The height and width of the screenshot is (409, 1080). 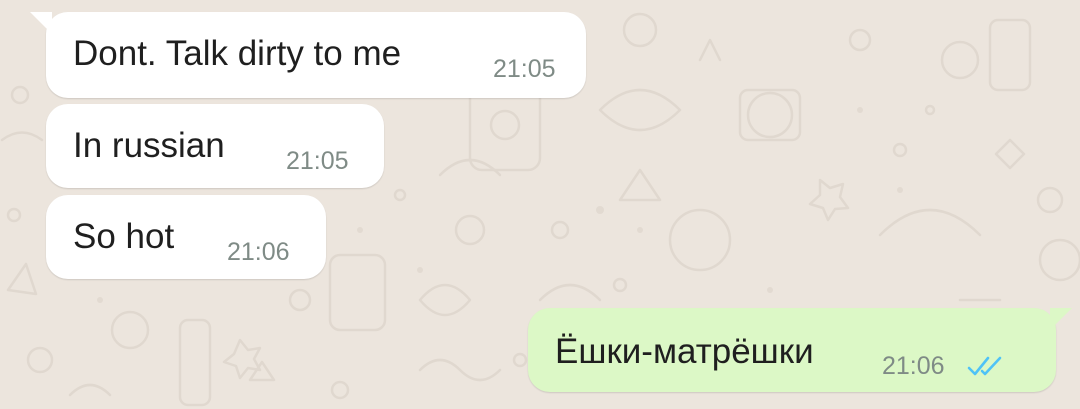 I want to click on message-bubble-incoming: So hot 21:06, so click(x=186, y=237).